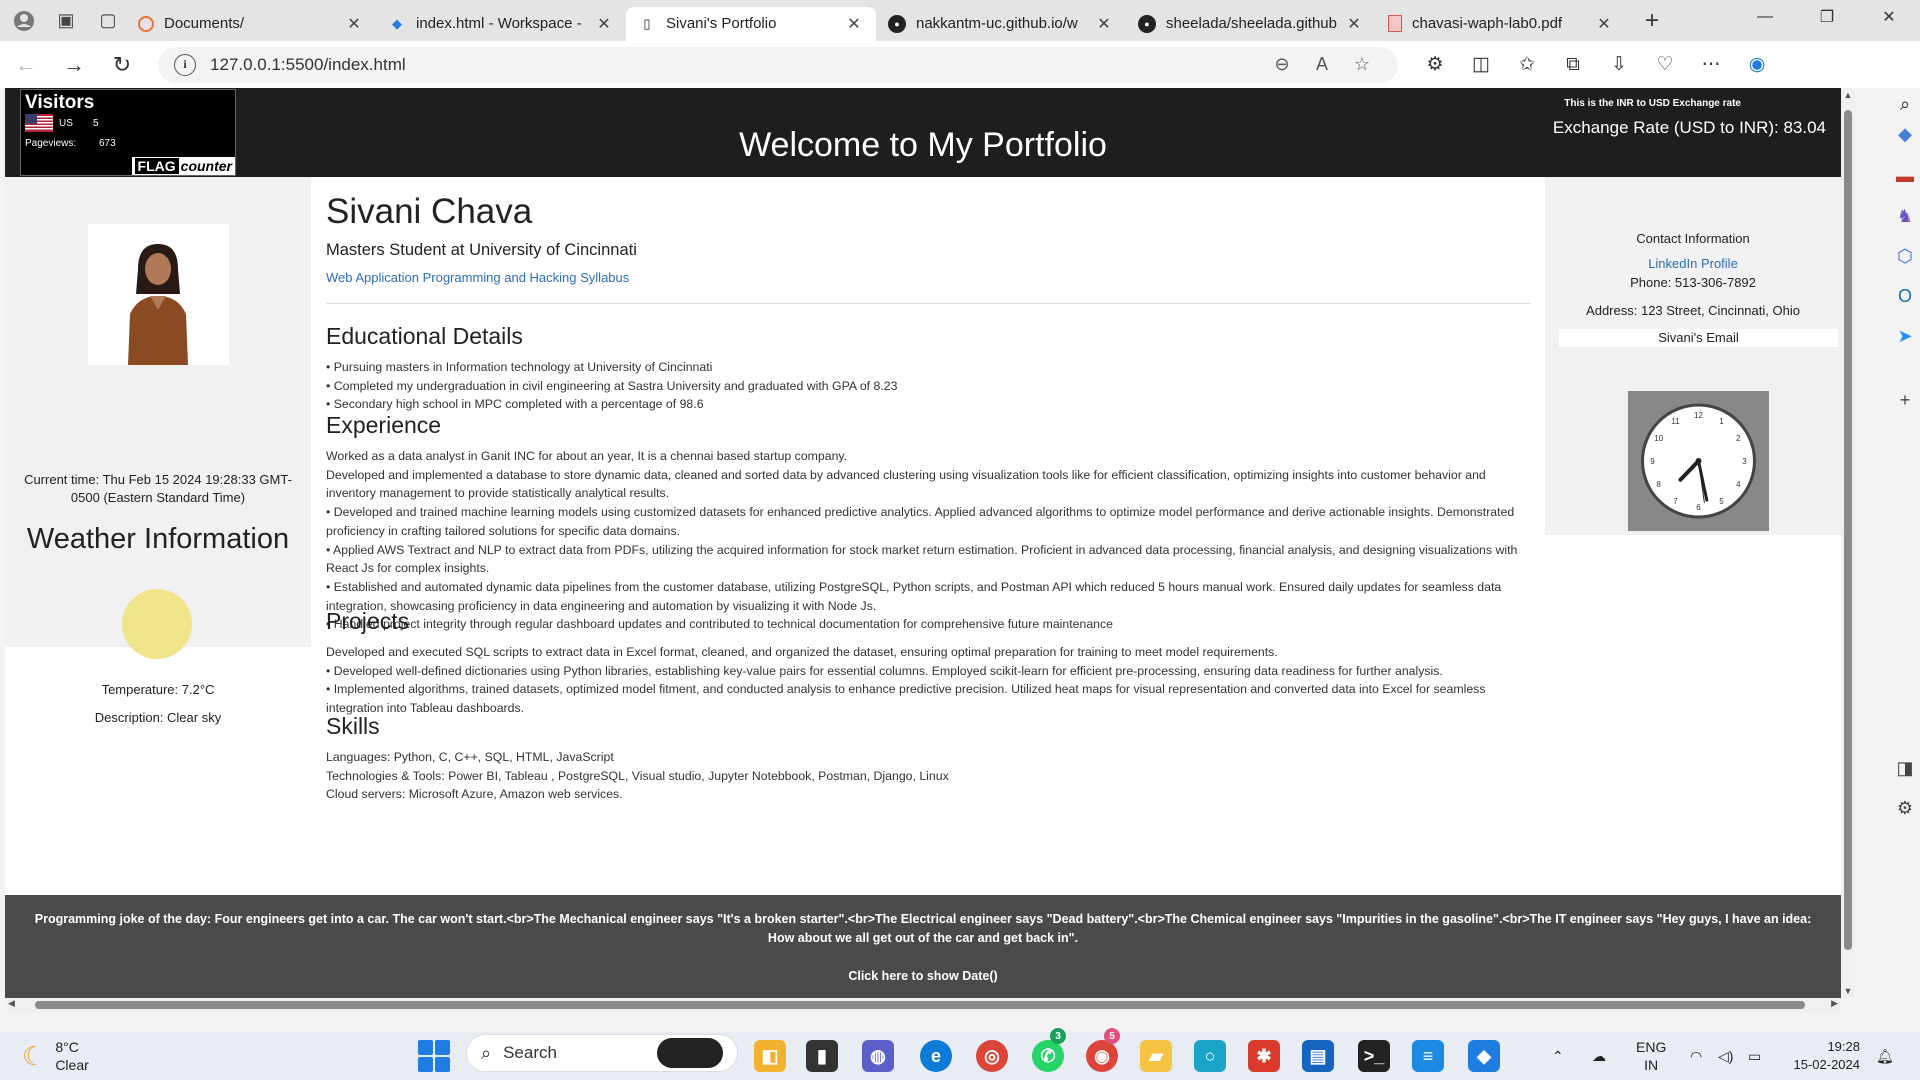 This screenshot has width=1920, height=1080. What do you see at coordinates (923, 976) in the screenshot?
I see `show-date-button: Click here to show Date()` at bounding box center [923, 976].